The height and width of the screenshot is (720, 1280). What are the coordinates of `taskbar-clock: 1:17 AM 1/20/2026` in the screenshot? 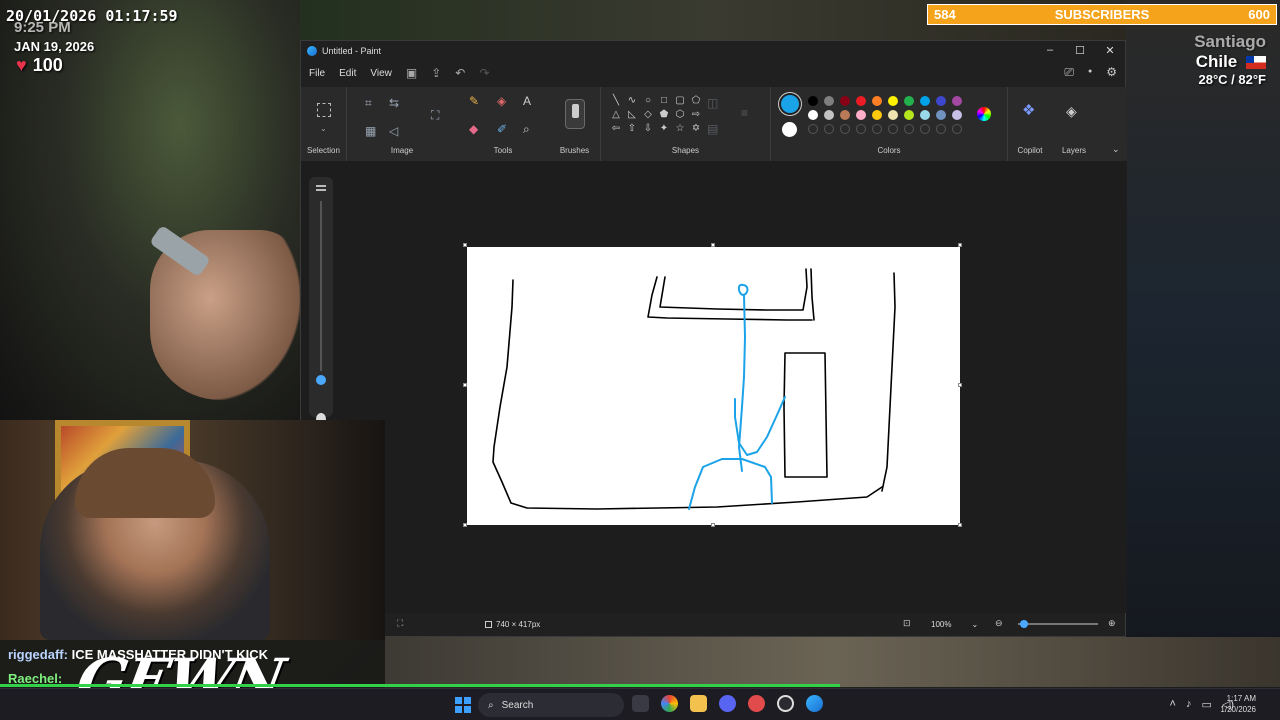 It's located at (1238, 704).